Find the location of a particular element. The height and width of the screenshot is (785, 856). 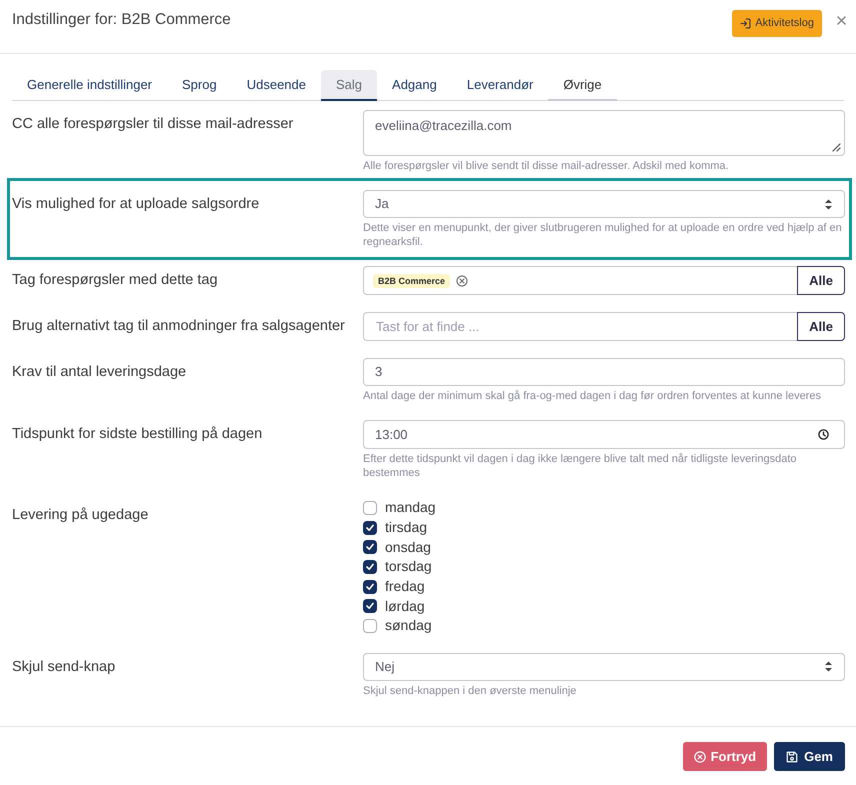

help-text: Dette viser en menupunkt, der giver slutbrugeren mulighed for at uploade en ordre ved hjælp af en regnearksfil. is located at coordinates (603, 235).